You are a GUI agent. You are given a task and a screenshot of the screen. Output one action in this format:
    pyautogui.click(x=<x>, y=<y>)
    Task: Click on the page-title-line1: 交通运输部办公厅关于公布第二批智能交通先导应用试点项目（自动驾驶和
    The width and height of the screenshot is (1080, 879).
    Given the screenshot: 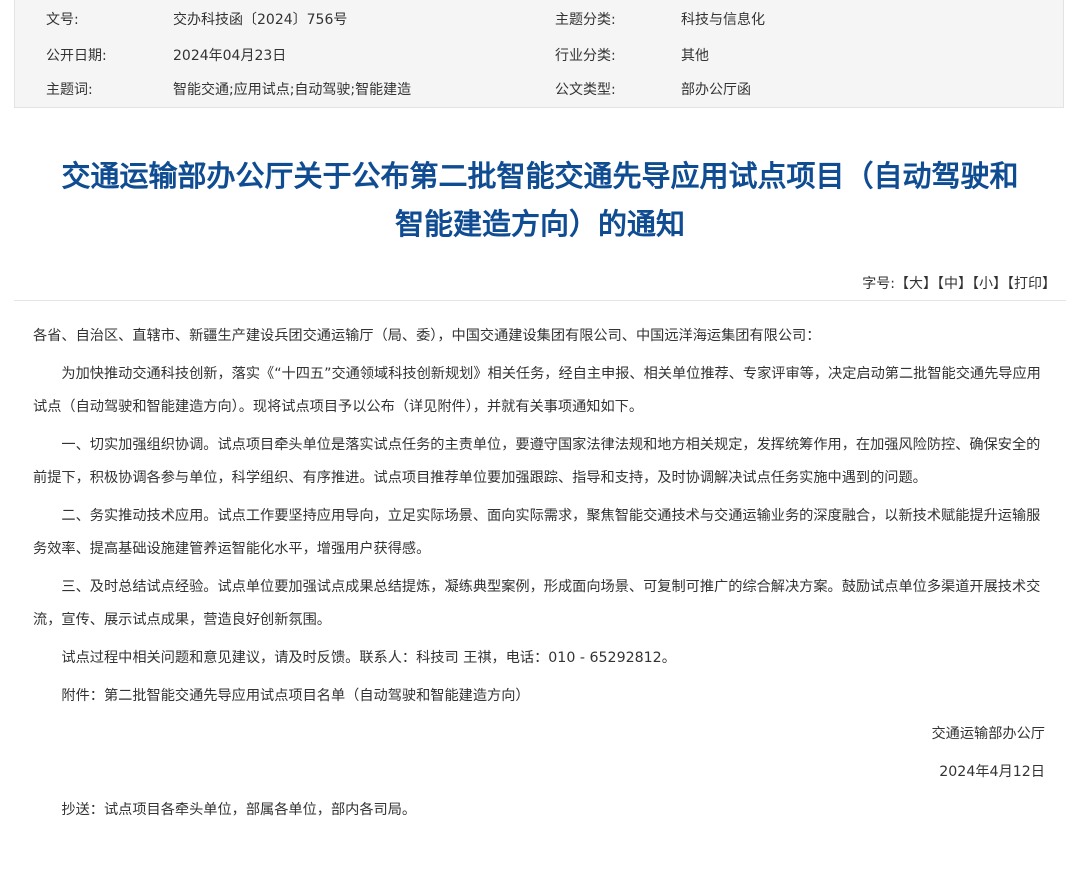 What is the action you would take?
    pyautogui.click(x=540, y=176)
    